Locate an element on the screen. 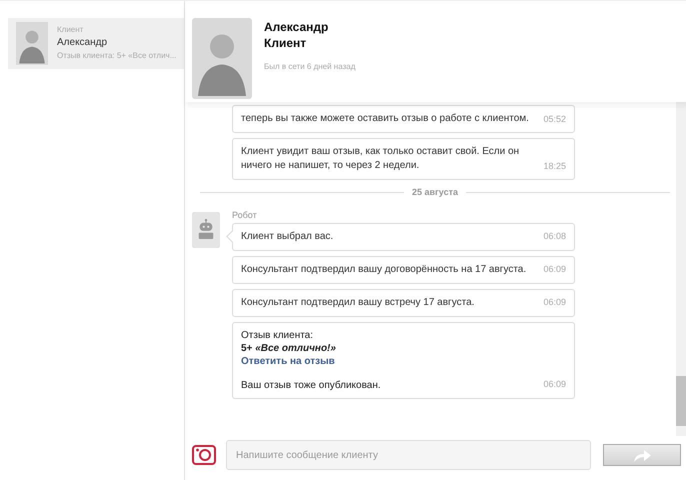  reply-link: Ответить на отзыв is located at coordinates (311, 361).